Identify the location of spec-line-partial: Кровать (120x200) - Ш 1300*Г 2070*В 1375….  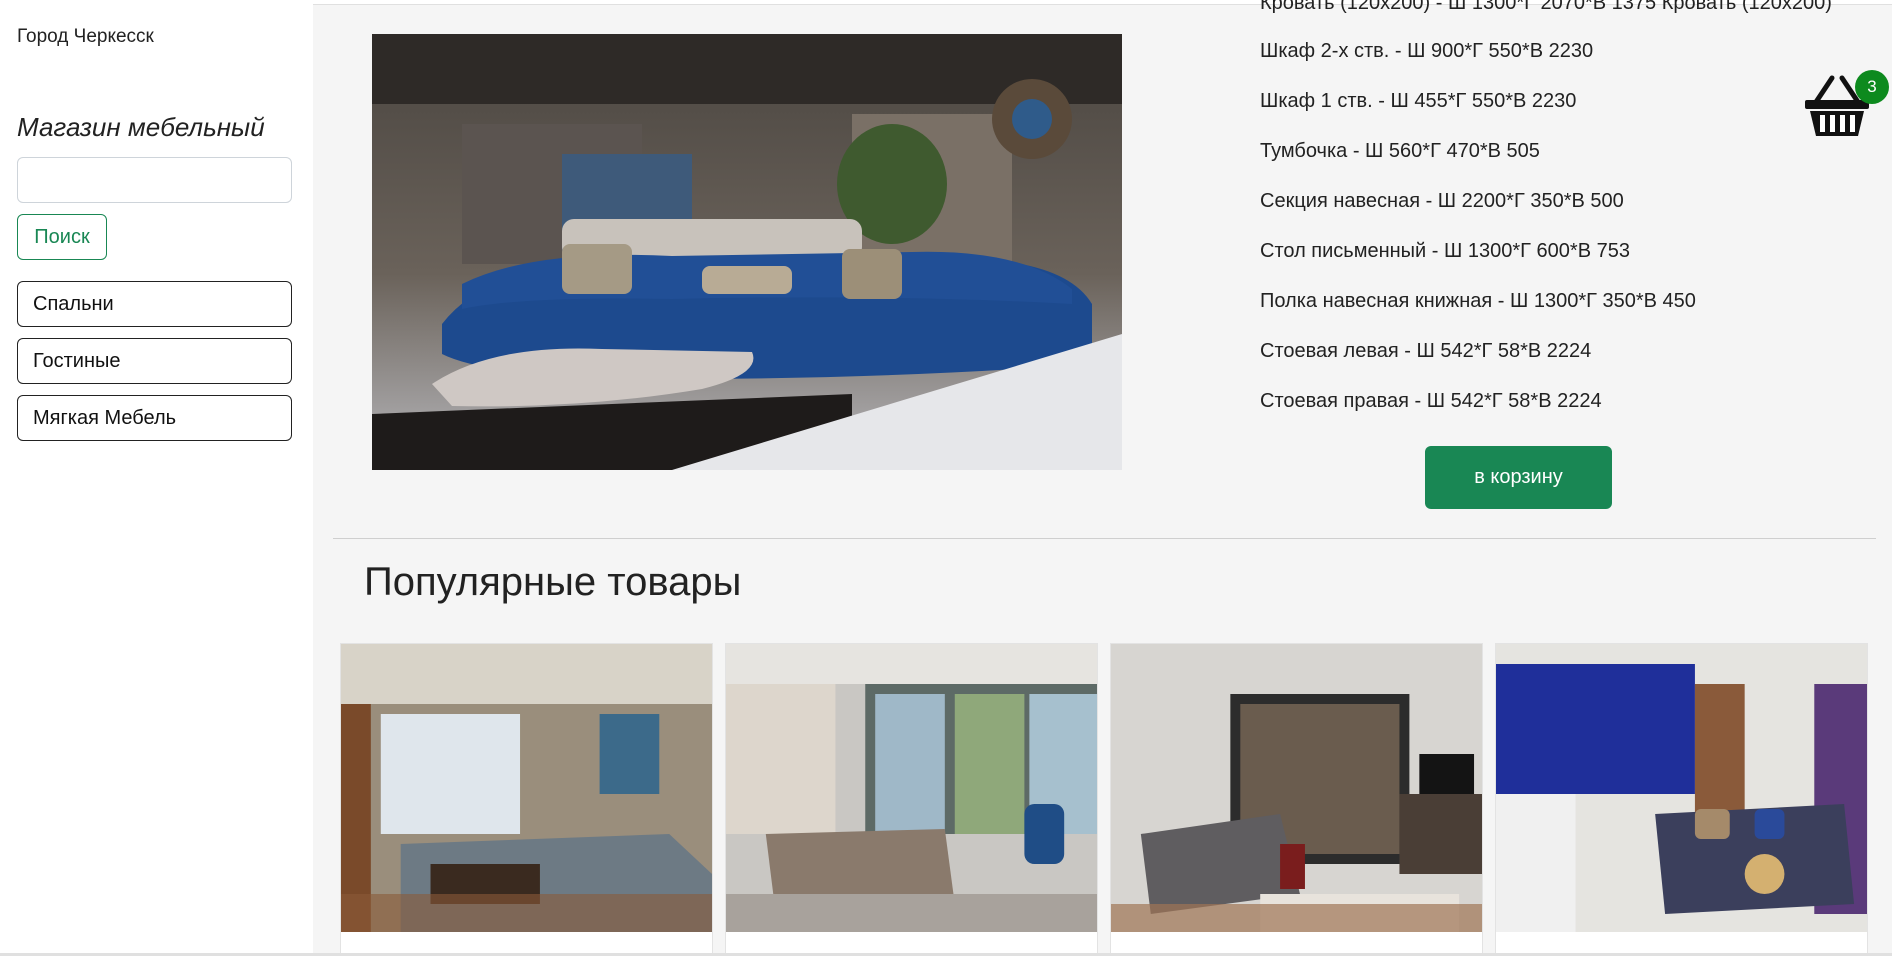
(1546, 7).